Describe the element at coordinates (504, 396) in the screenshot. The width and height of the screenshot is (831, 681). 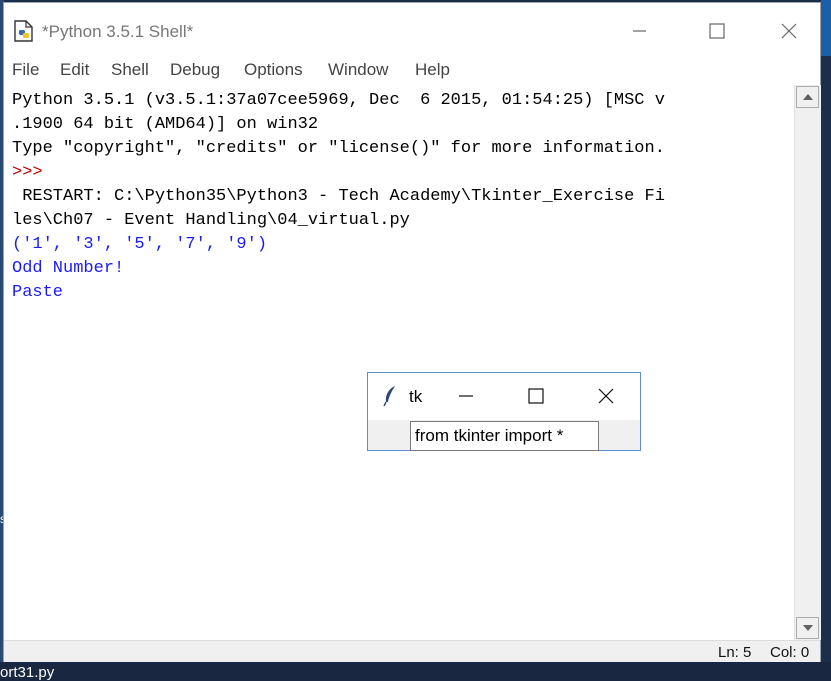
I see `tk-title-bar: tk` at that location.